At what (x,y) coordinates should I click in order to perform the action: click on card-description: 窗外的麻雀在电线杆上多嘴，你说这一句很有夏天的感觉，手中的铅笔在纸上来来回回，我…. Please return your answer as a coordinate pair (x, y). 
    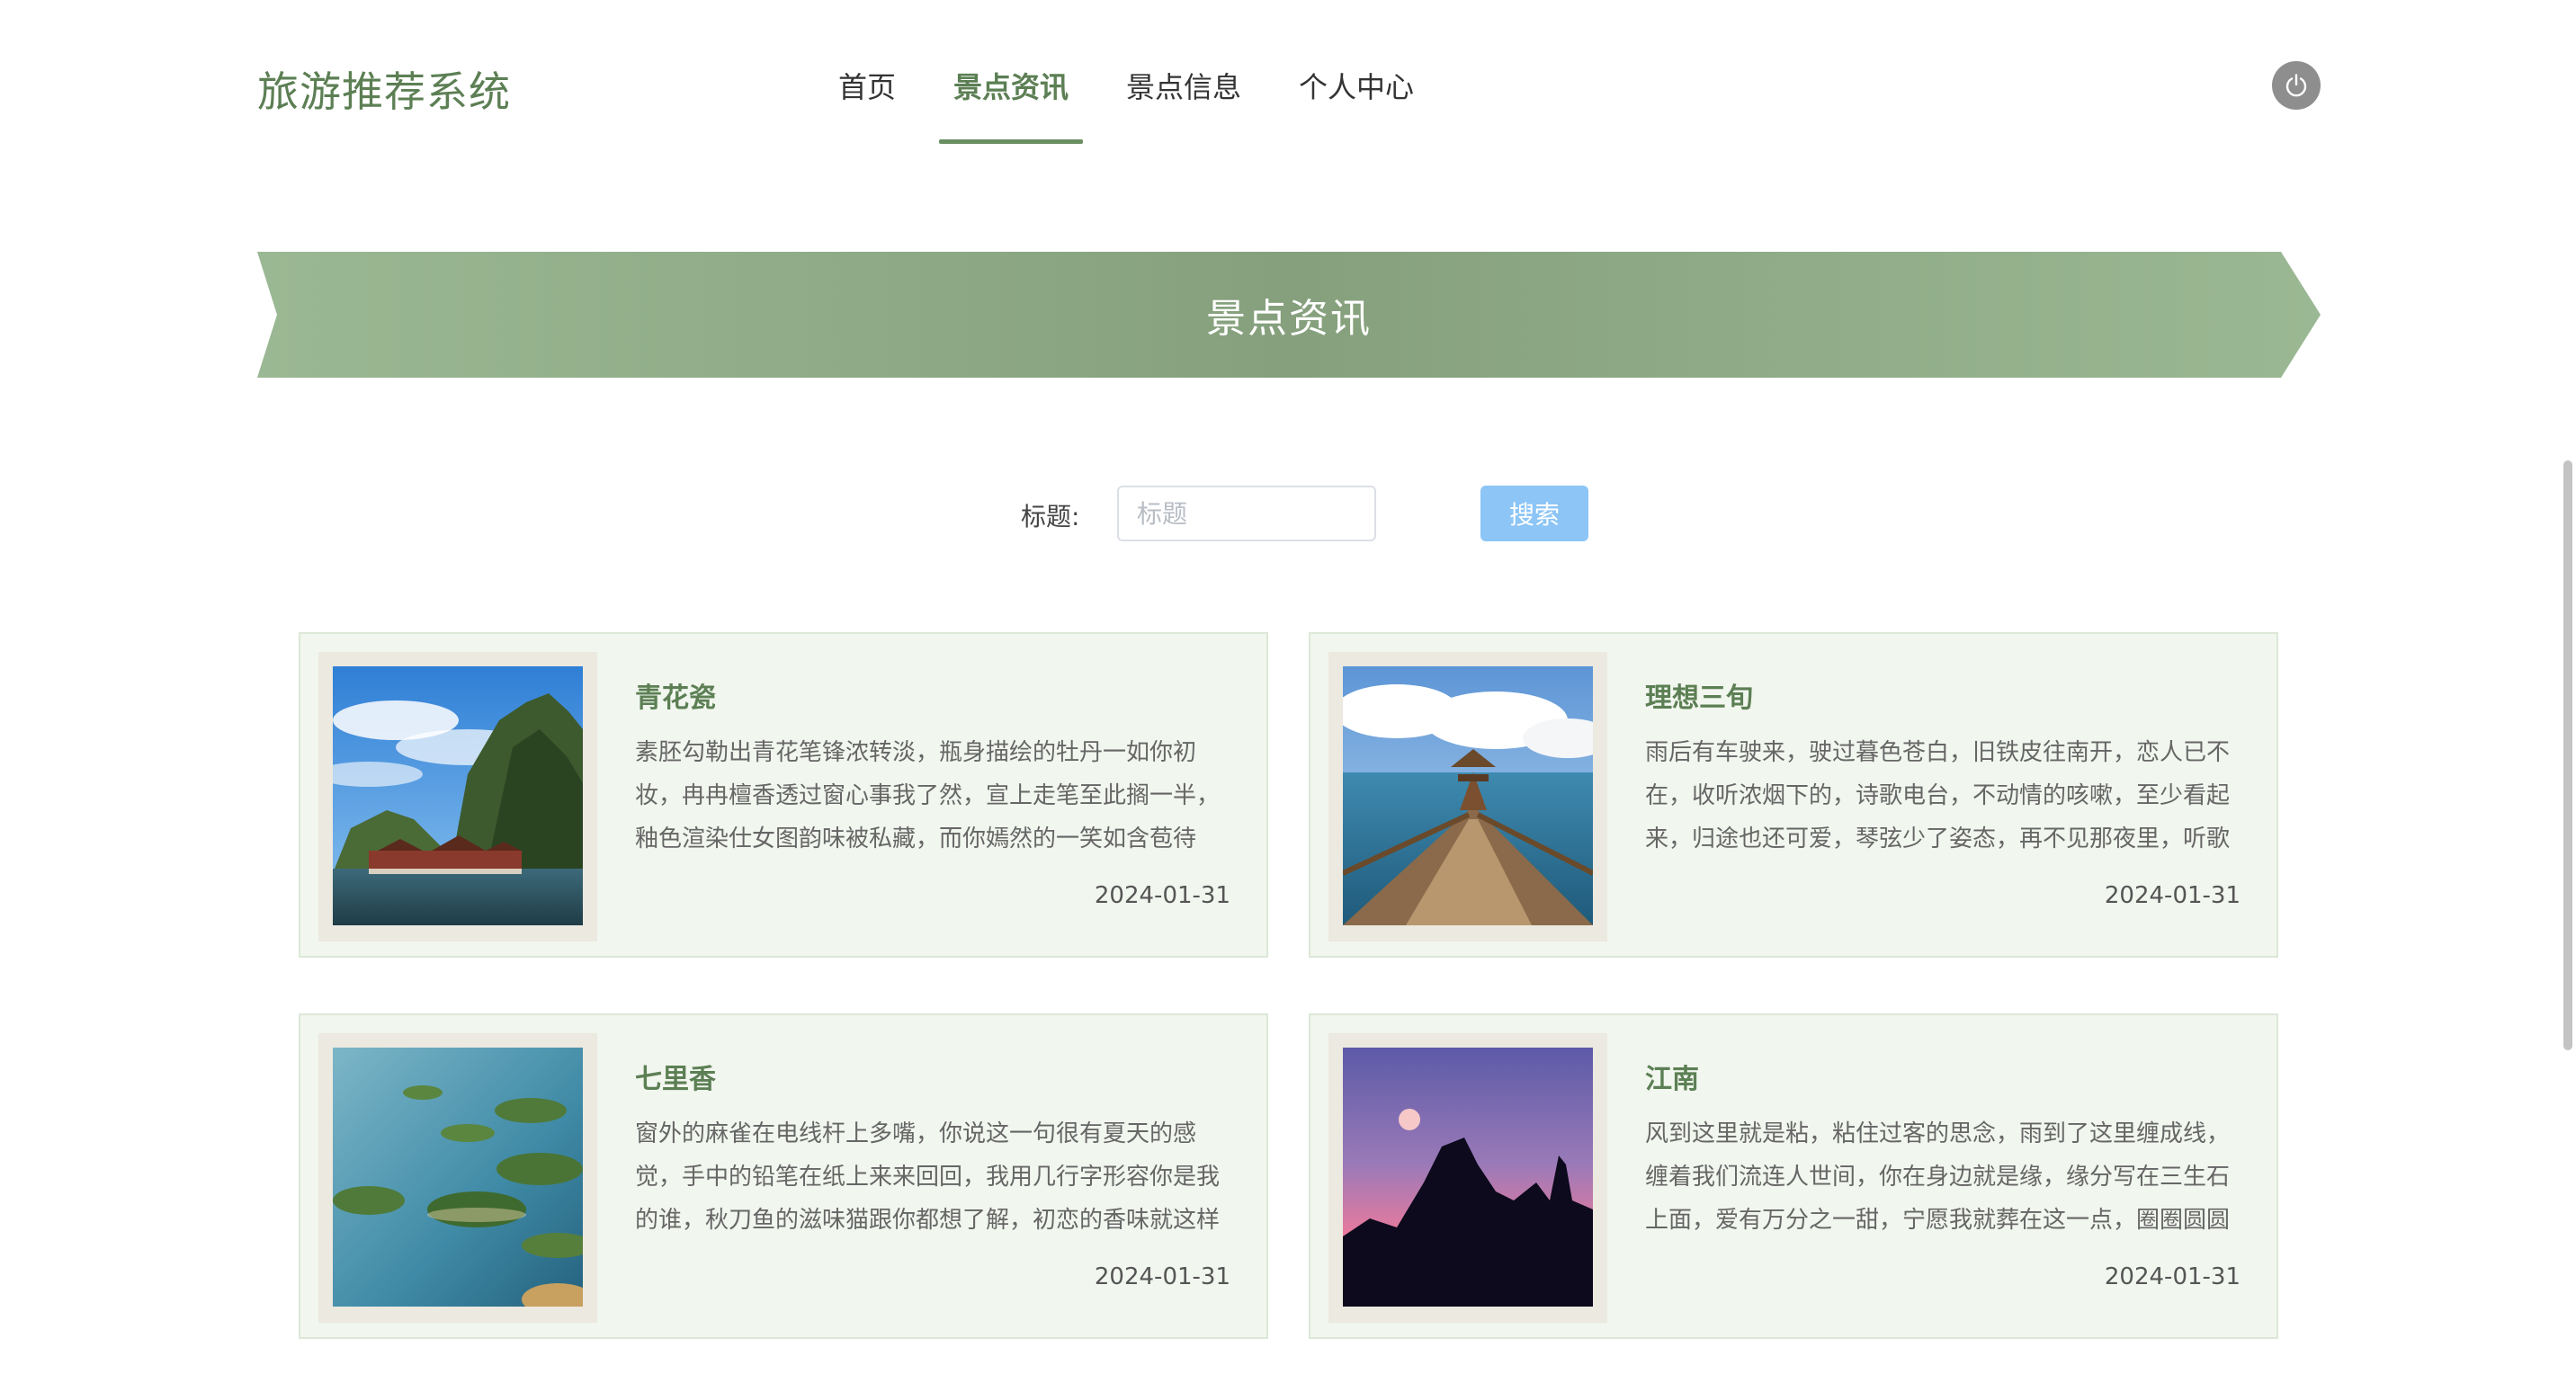
    Looking at the image, I should click on (928, 1177).